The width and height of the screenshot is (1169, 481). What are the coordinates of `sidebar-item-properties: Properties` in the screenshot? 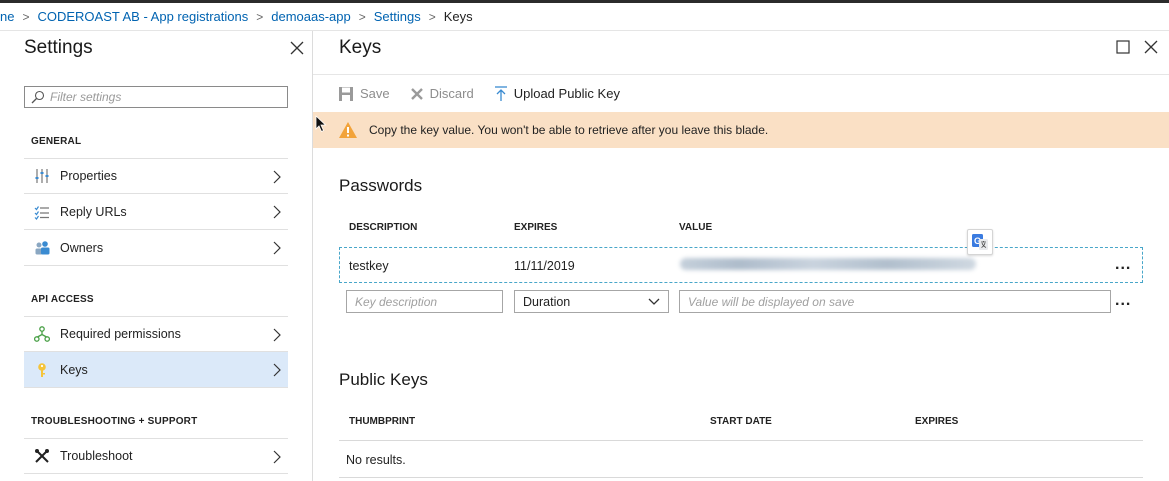 It's located at (156, 176).